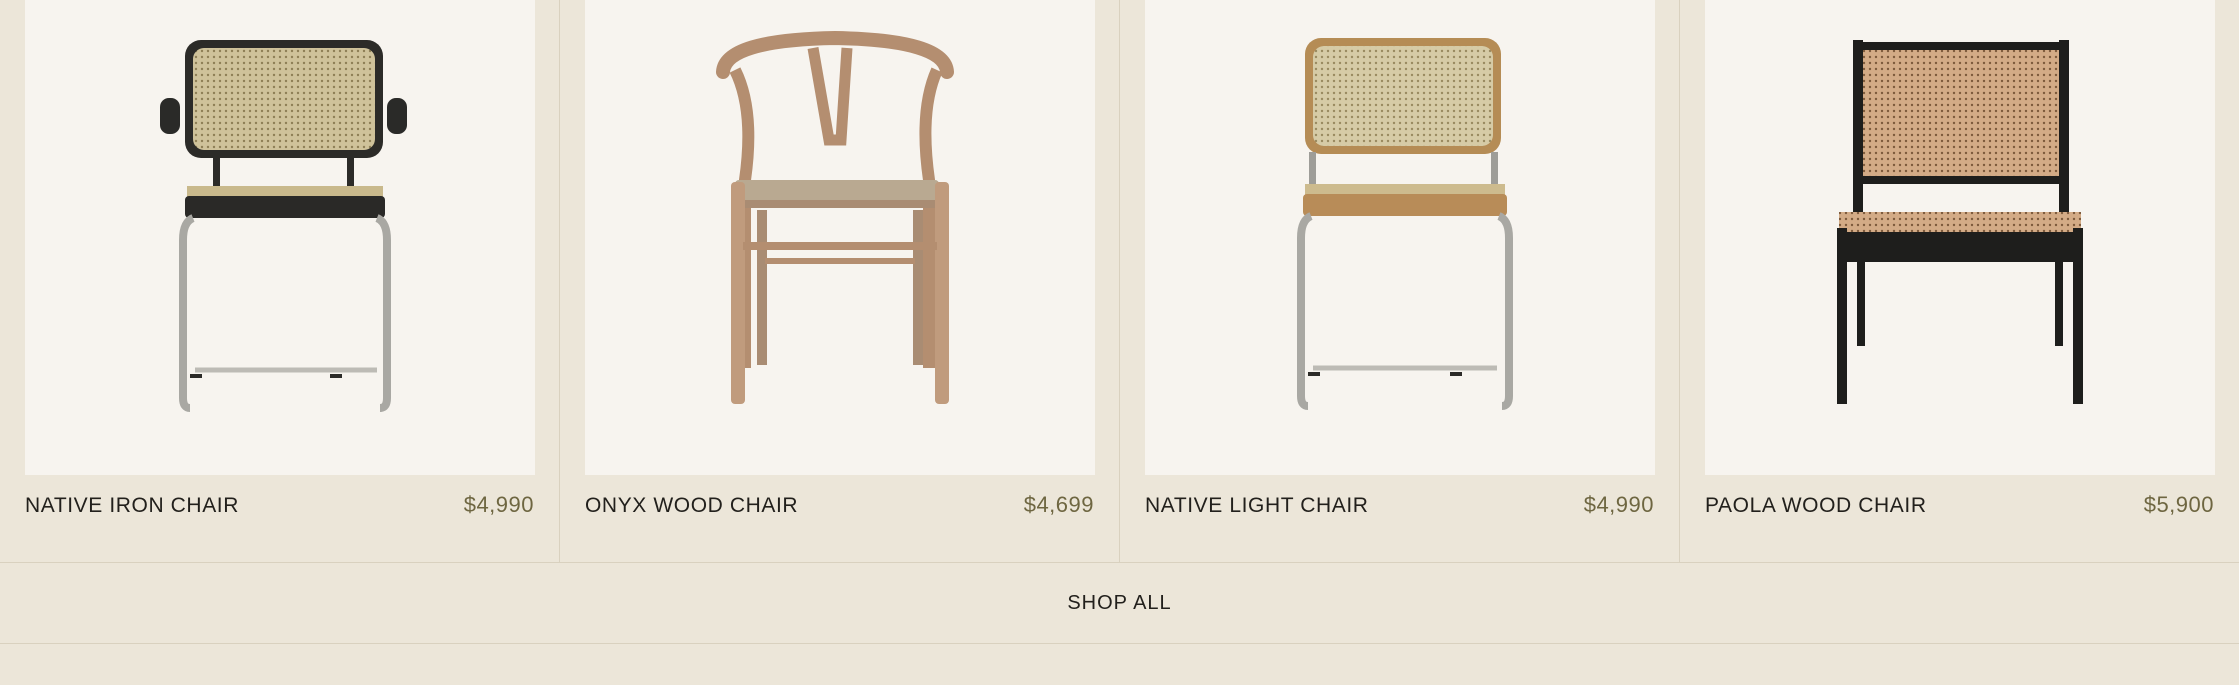 The image size is (2239, 685). What do you see at coordinates (1058, 504) in the screenshot?
I see `product-price: $4,699` at bounding box center [1058, 504].